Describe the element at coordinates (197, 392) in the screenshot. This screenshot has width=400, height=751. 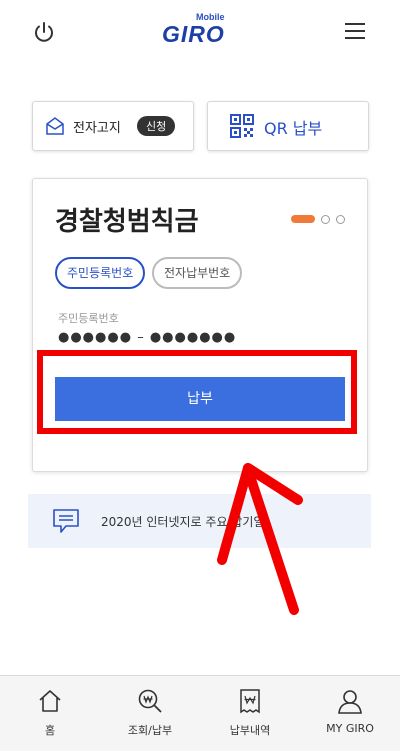
I see `red-highlight-box` at that location.